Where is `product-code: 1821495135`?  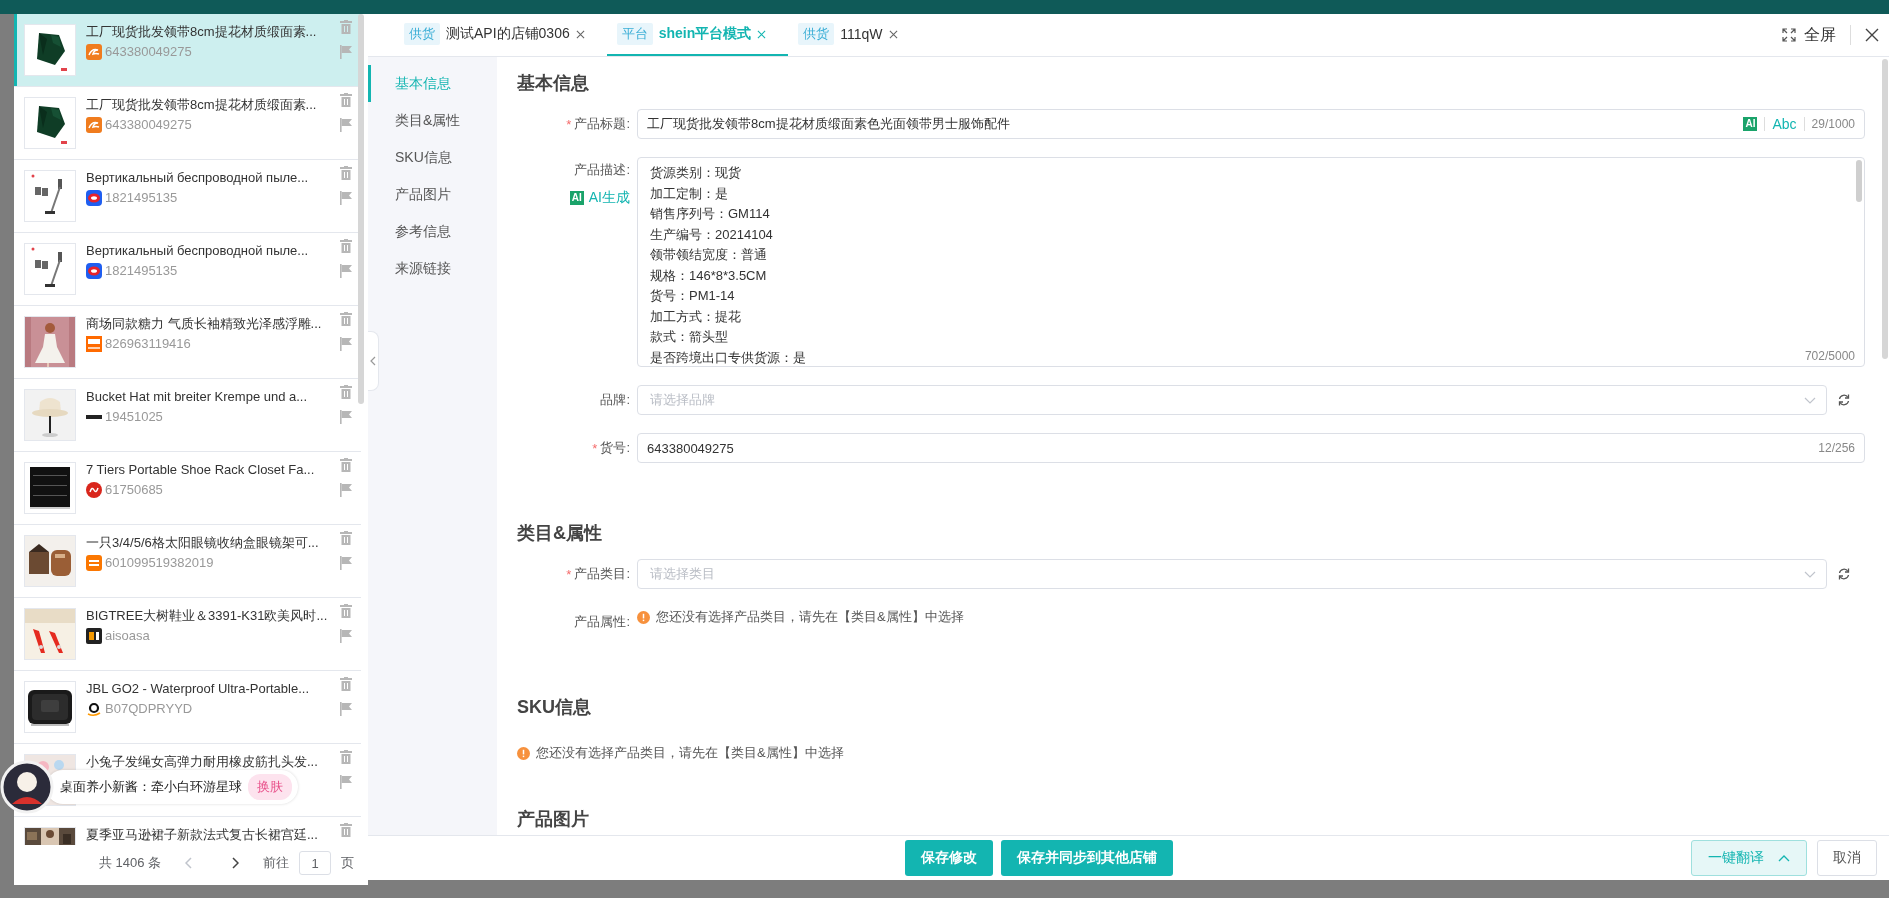
product-code: 1821495135 is located at coordinates (141, 270).